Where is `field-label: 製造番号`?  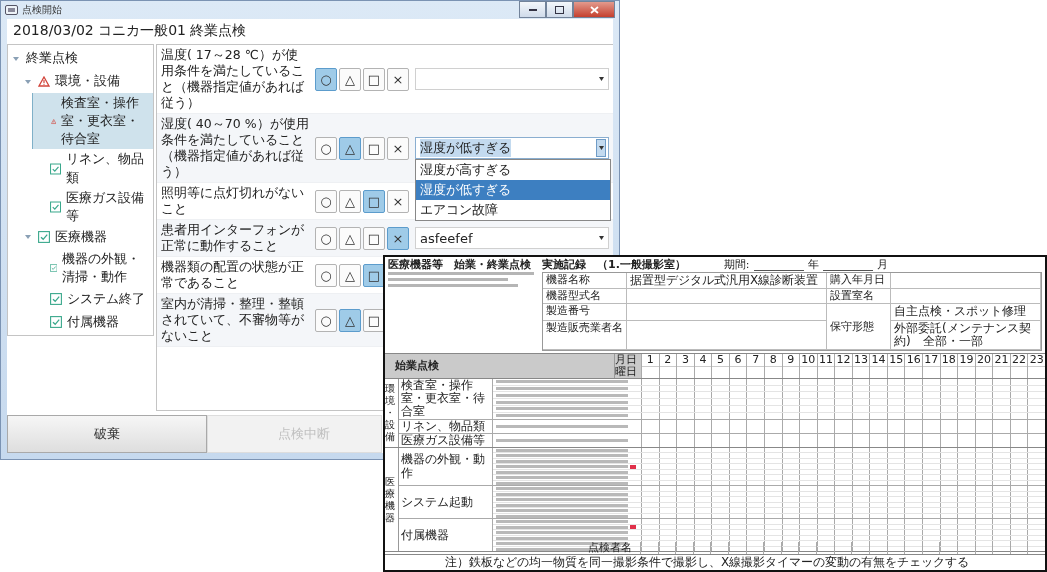
field-label: 製造番号 is located at coordinates (585, 312).